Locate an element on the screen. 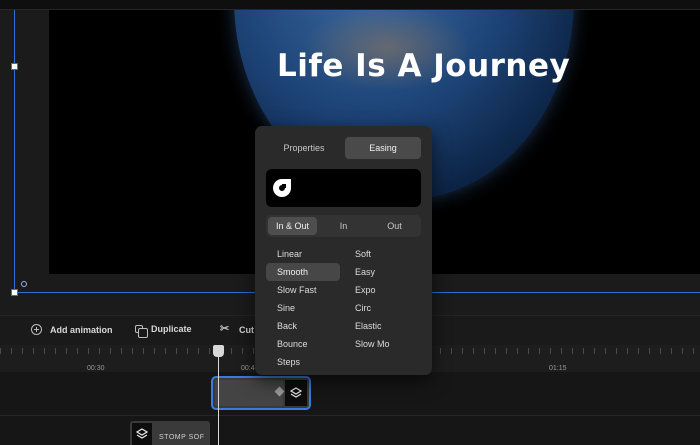  ruler-label: 00:4 is located at coordinates (248, 368).